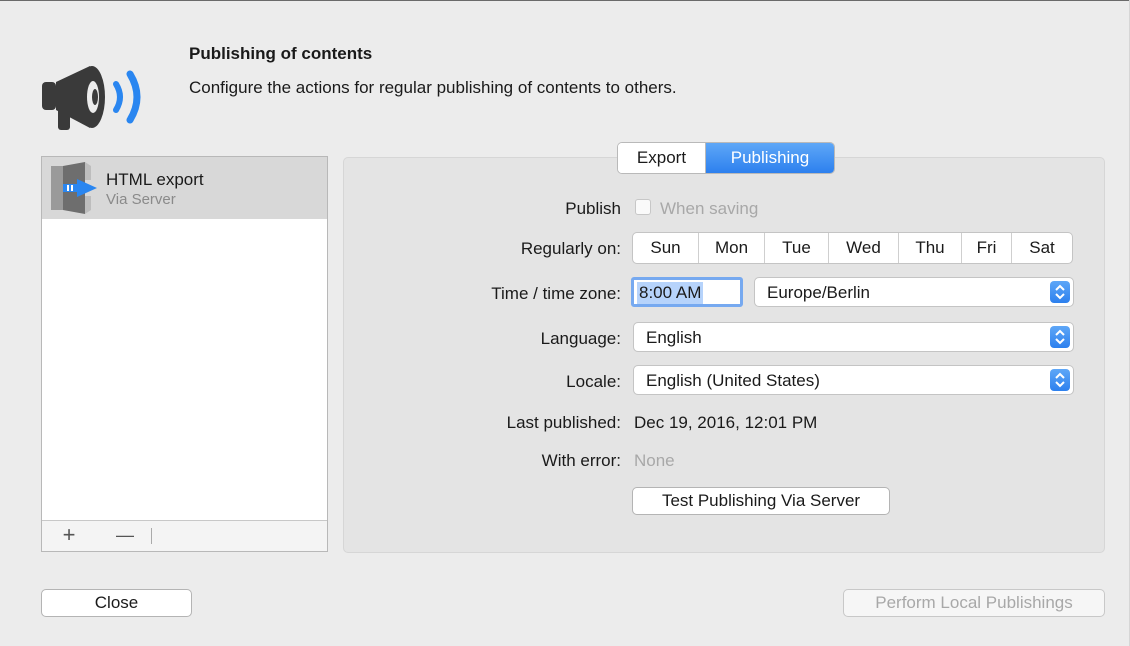 This screenshot has width=1130, height=646. Describe the element at coordinates (1042, 248) in the screenshot. I see `day-sat: Sat` at that location.